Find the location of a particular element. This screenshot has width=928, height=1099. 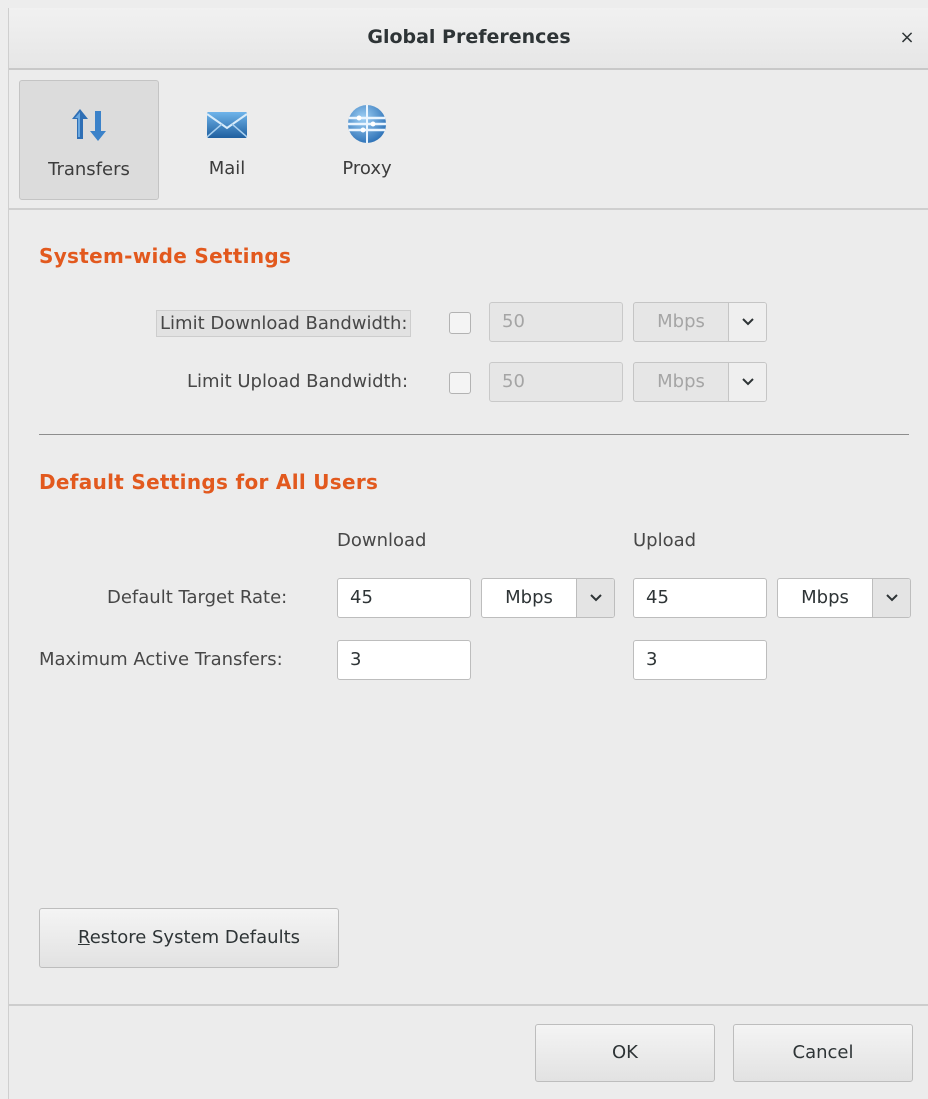

tab-transfers: Transfers is located at coordinates (89, 140).